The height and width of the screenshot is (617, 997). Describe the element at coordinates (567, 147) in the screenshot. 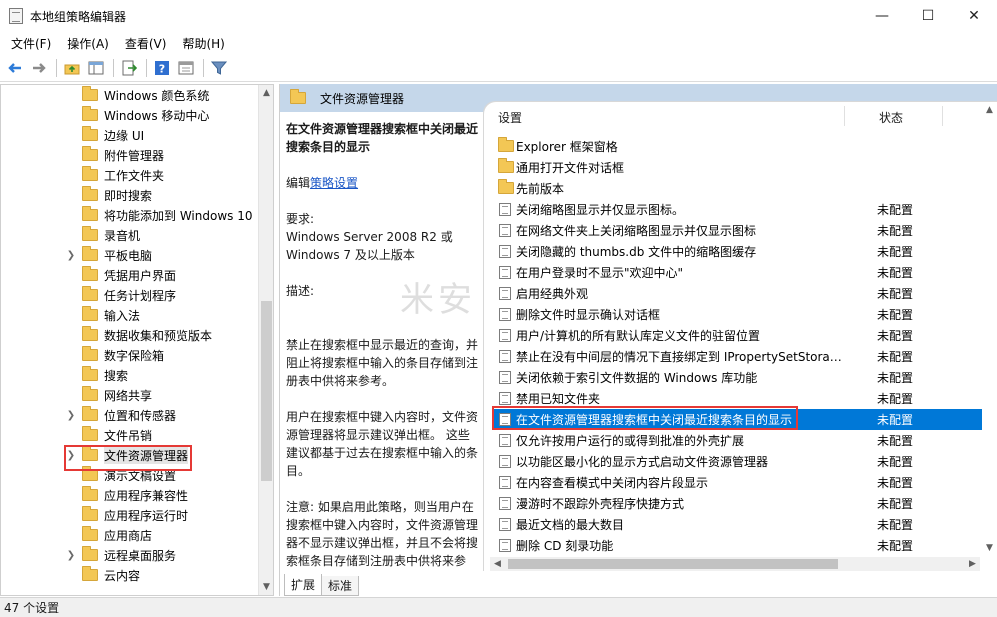

I see `setting-name: Explorer 框架窗格` at that location.